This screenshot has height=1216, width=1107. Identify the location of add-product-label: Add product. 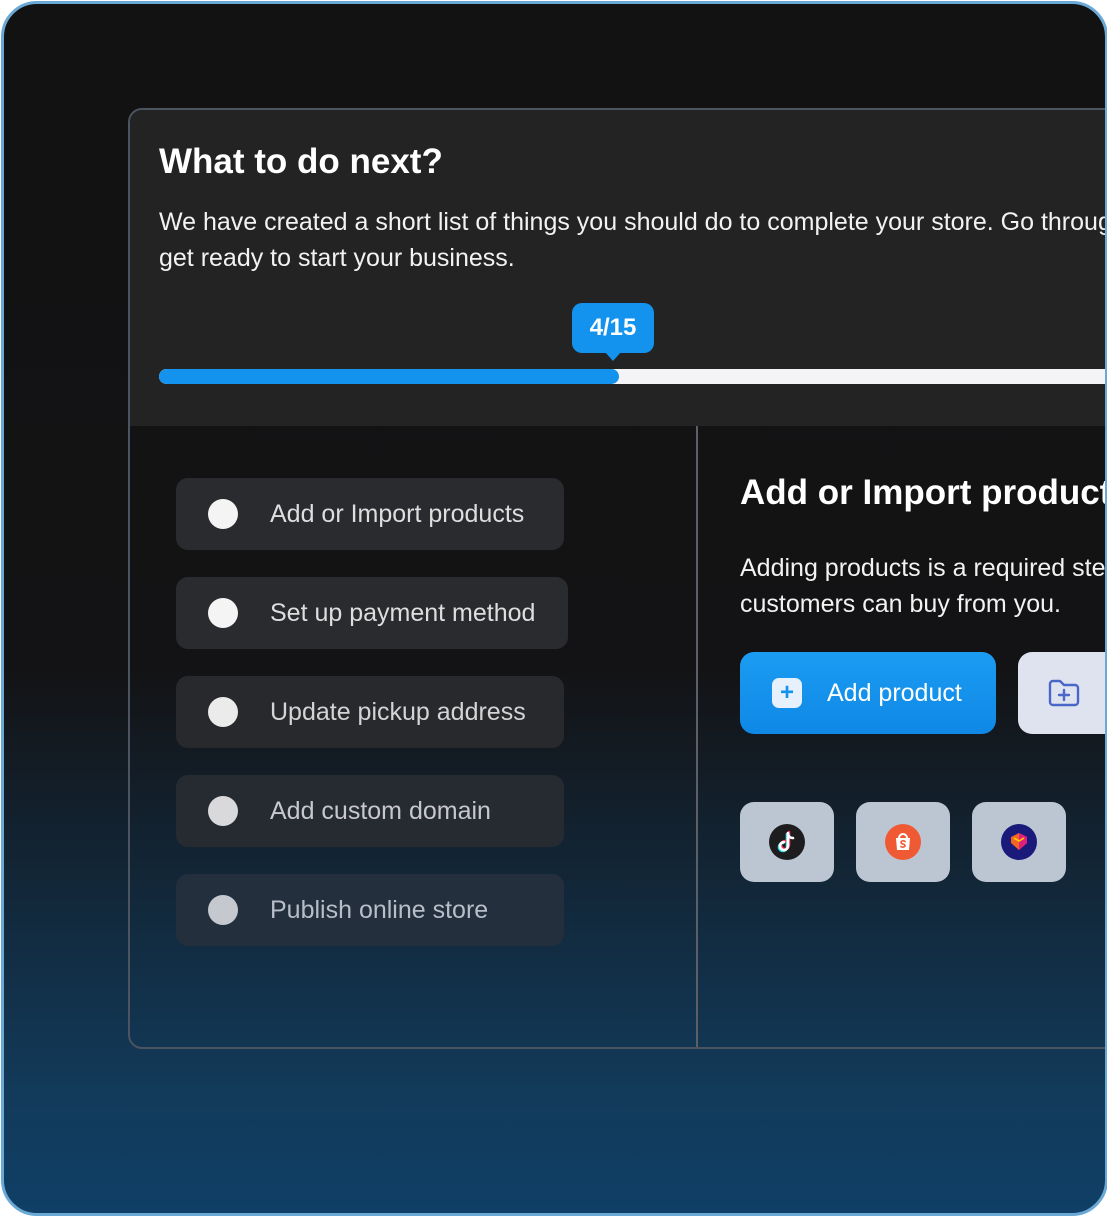
(894, 693).